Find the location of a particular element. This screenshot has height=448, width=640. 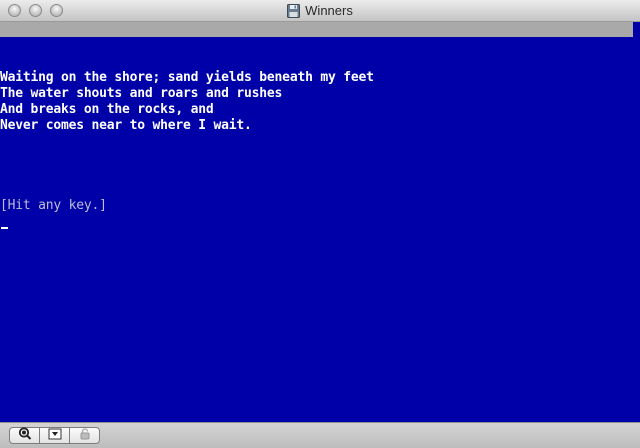

status-line is located at coordinates (316, 29).